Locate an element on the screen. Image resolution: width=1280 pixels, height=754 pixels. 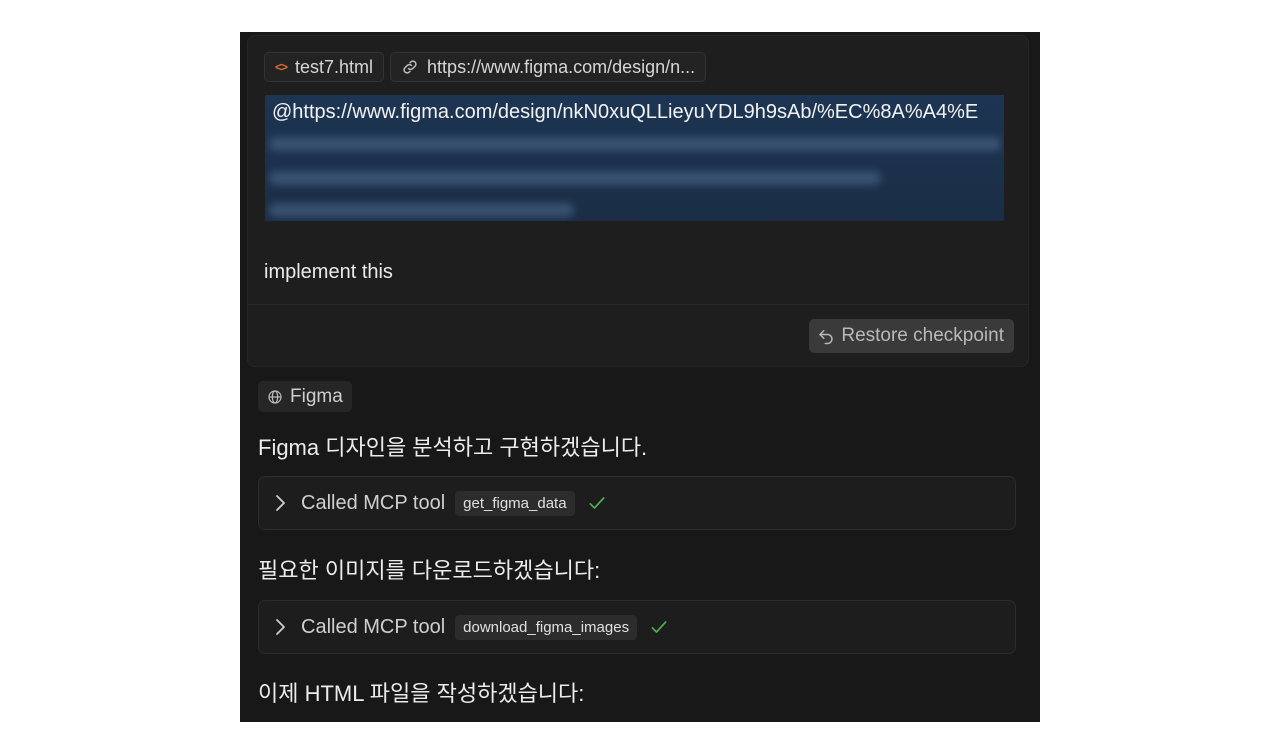
tool-call-row-download-figma-images: Called MCP tool download_figma_images is located at coordinates (637, 627).